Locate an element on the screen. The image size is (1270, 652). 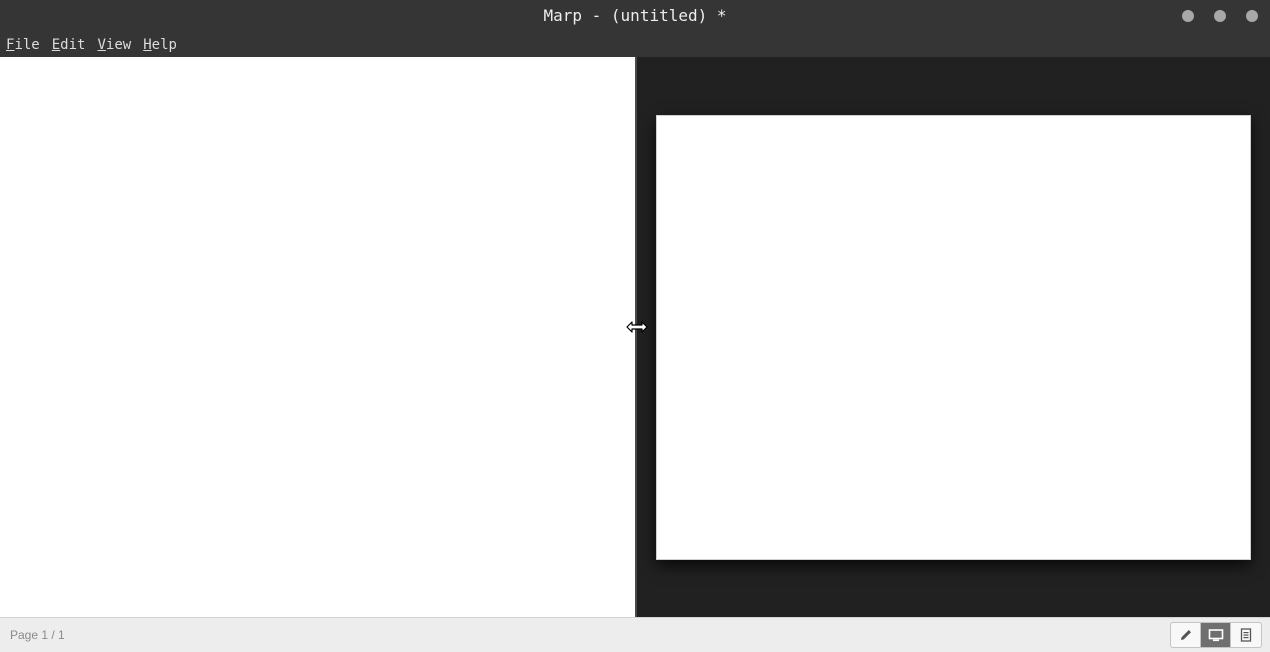
status-bar: Page 1 / 1 is located at coordinates (635, 634).